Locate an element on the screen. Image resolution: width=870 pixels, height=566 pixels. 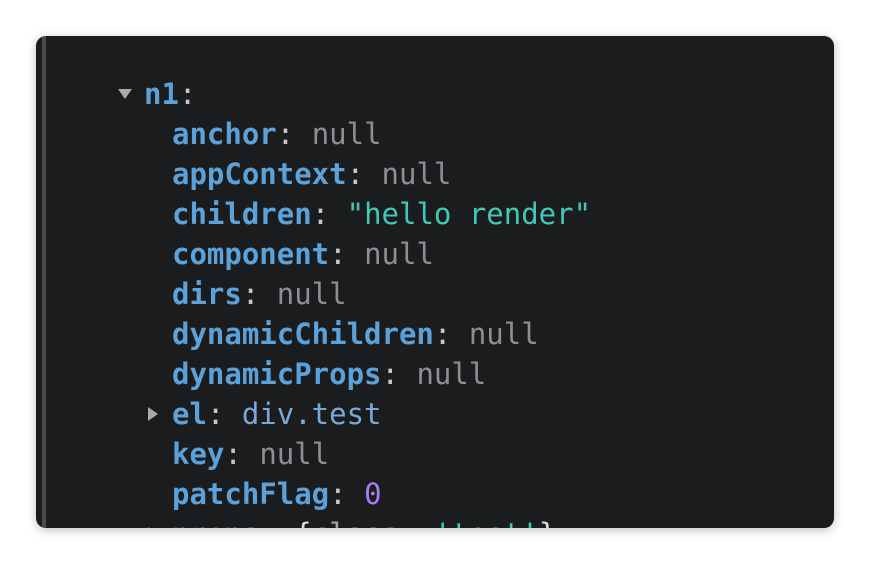
property-row: anchor: null is located at coordinates (277, 134).